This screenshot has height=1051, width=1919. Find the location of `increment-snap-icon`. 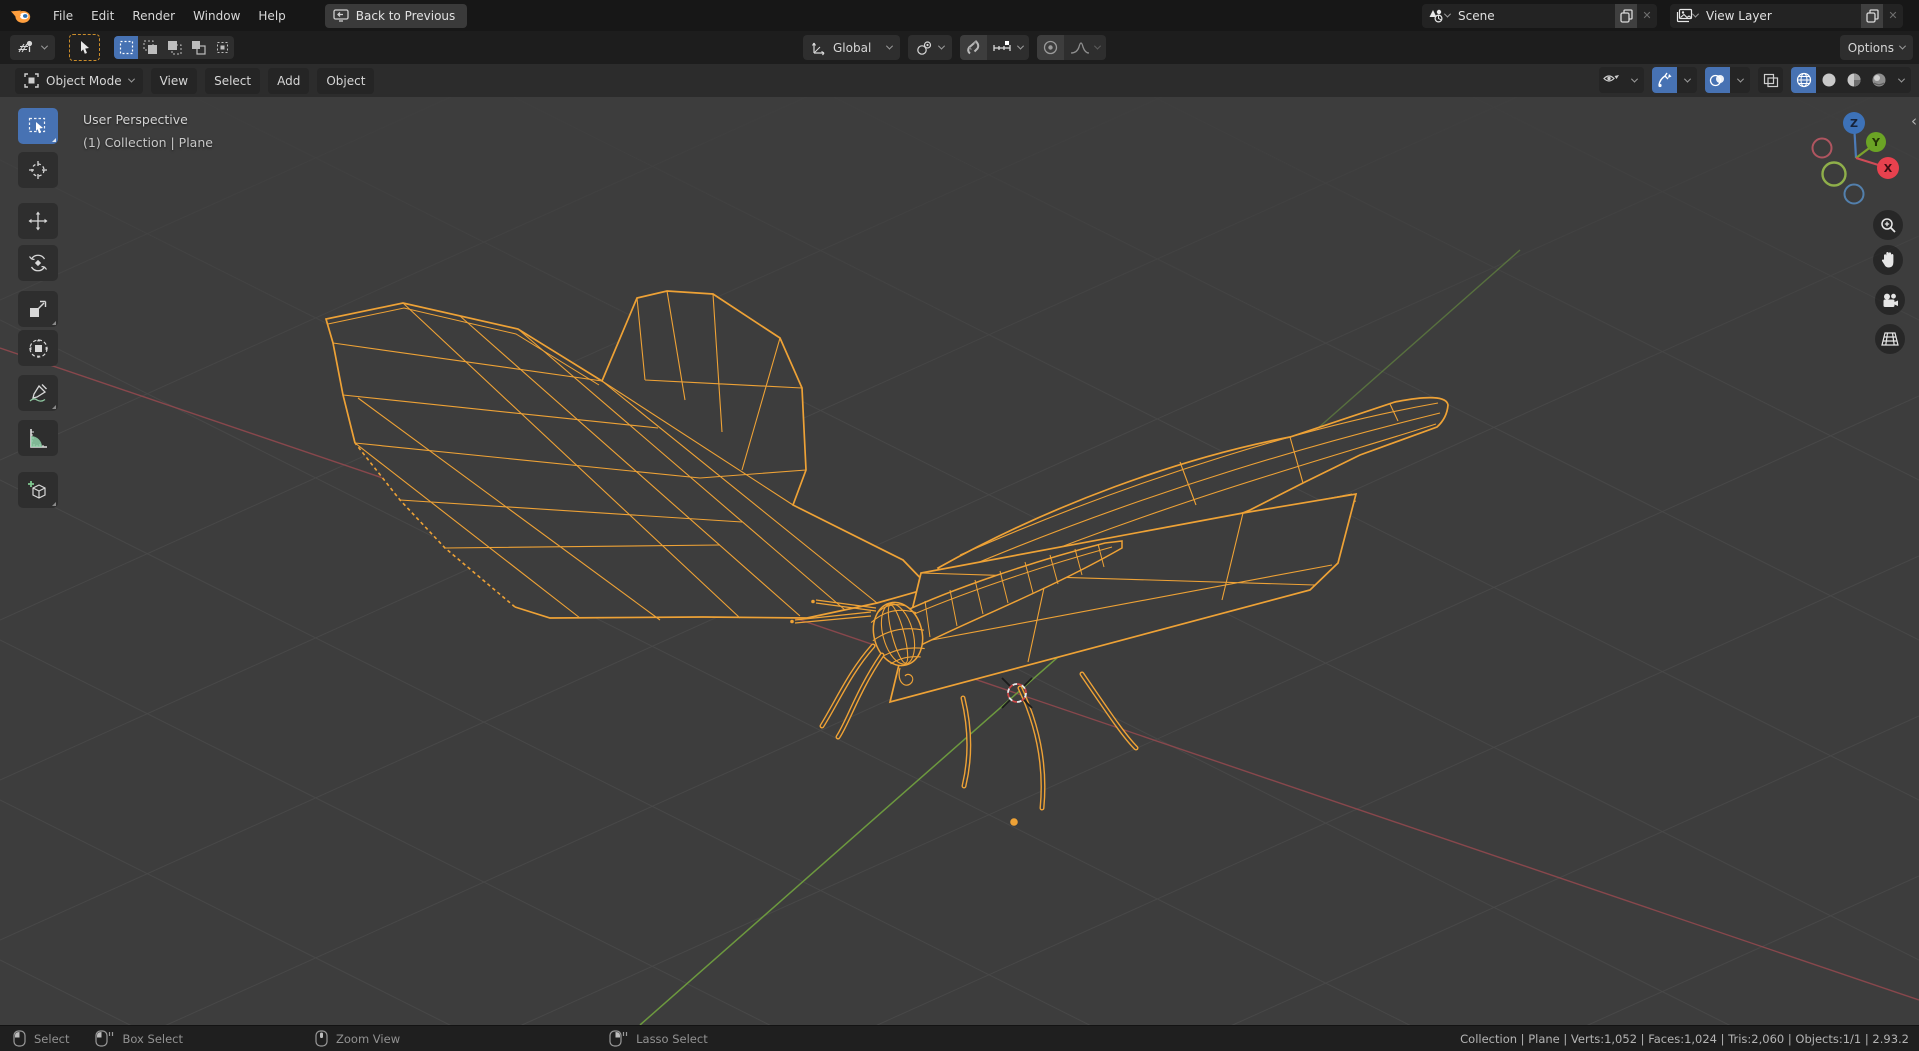

increment-snap-icon is located at coordinates (1002, 45).